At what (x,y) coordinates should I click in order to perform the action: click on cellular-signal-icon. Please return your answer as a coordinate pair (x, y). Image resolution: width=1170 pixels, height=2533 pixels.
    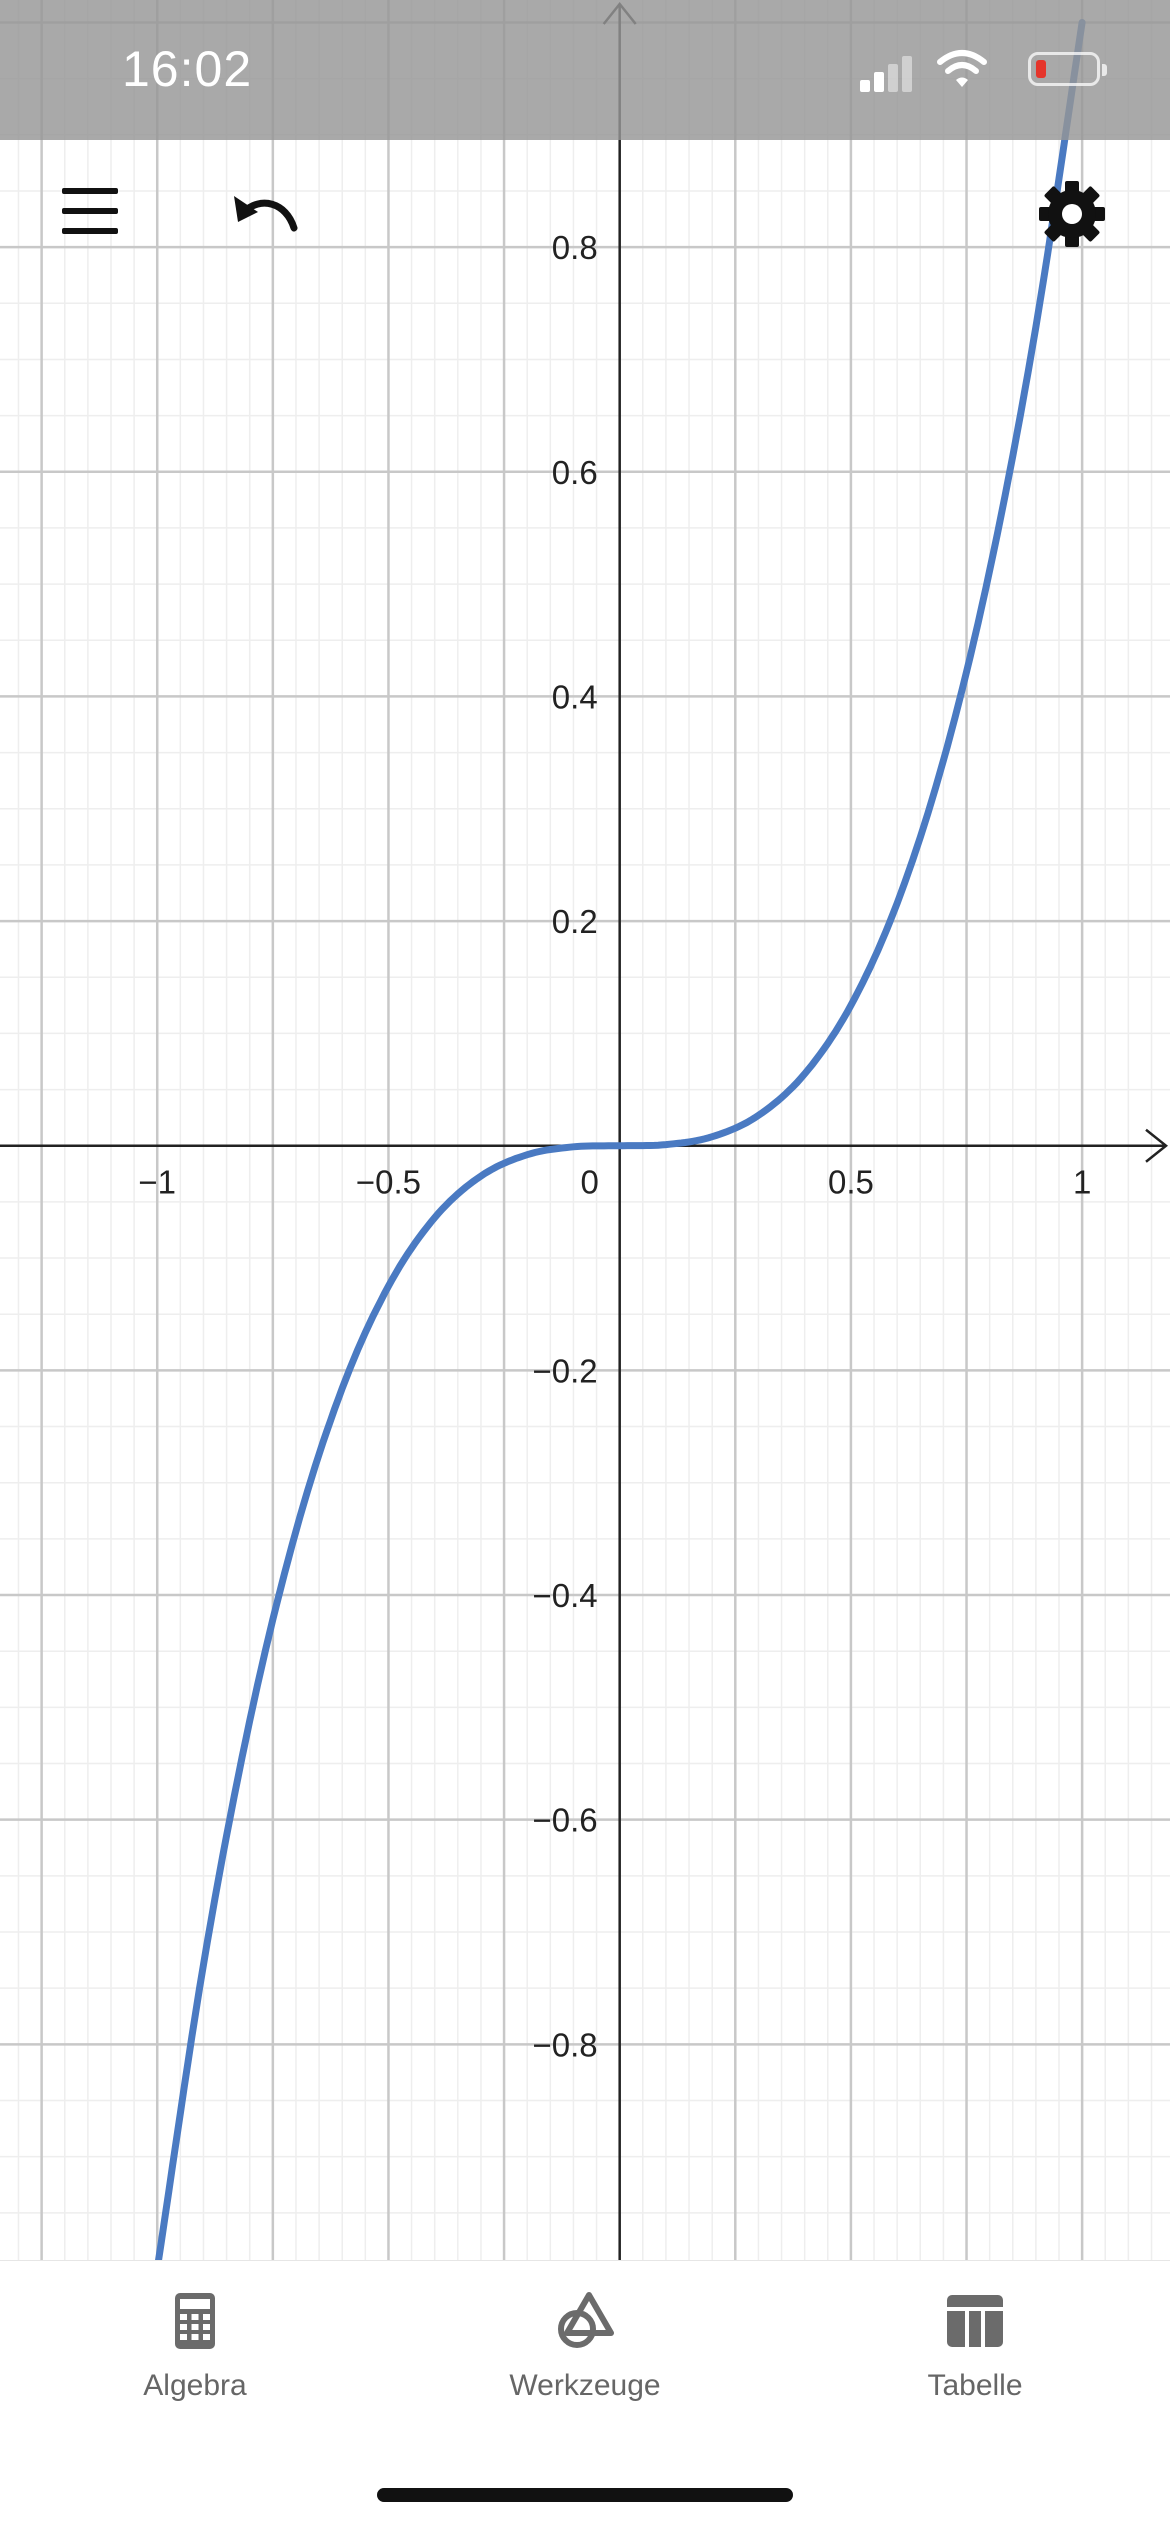
    Looking at the image, I should click on (890, 72).